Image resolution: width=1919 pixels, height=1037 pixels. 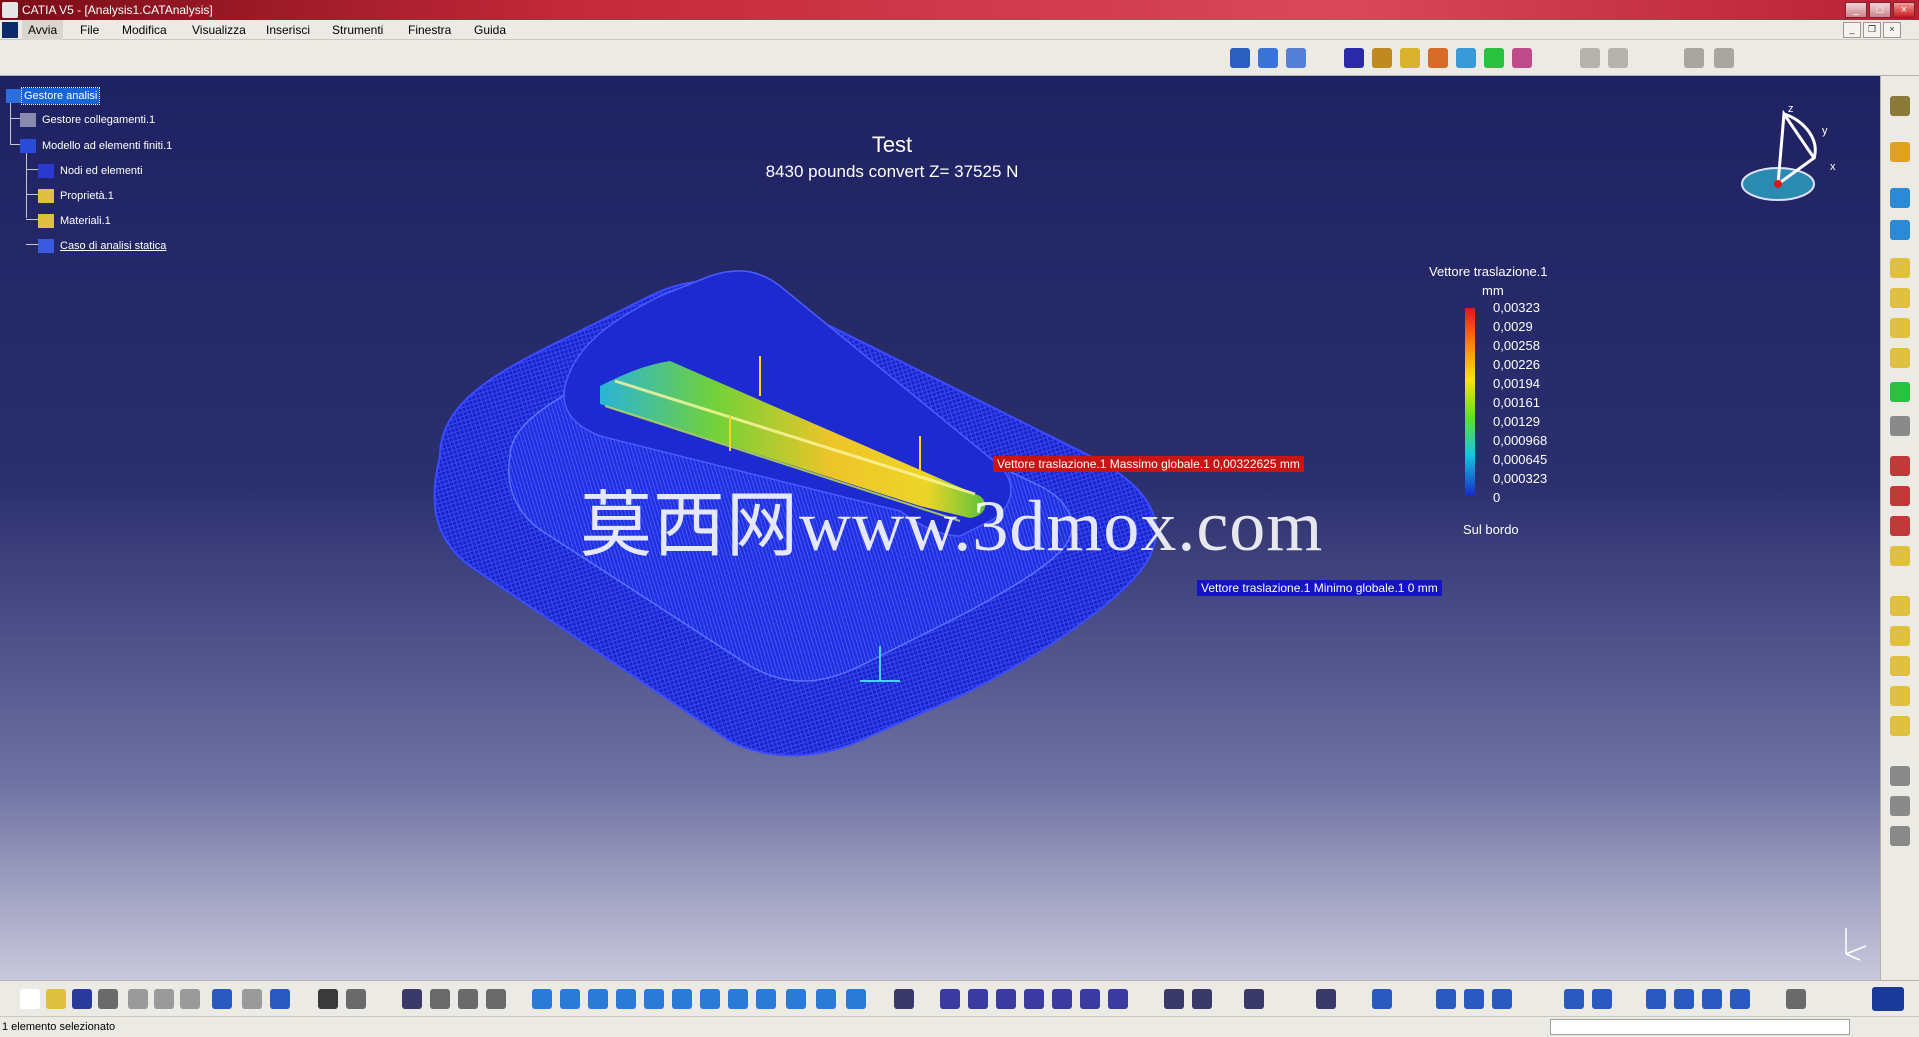 What do you see at coordinates (1618, 58) in the screenshot?
I see `table-icon` at bounding box center [1618, 58].